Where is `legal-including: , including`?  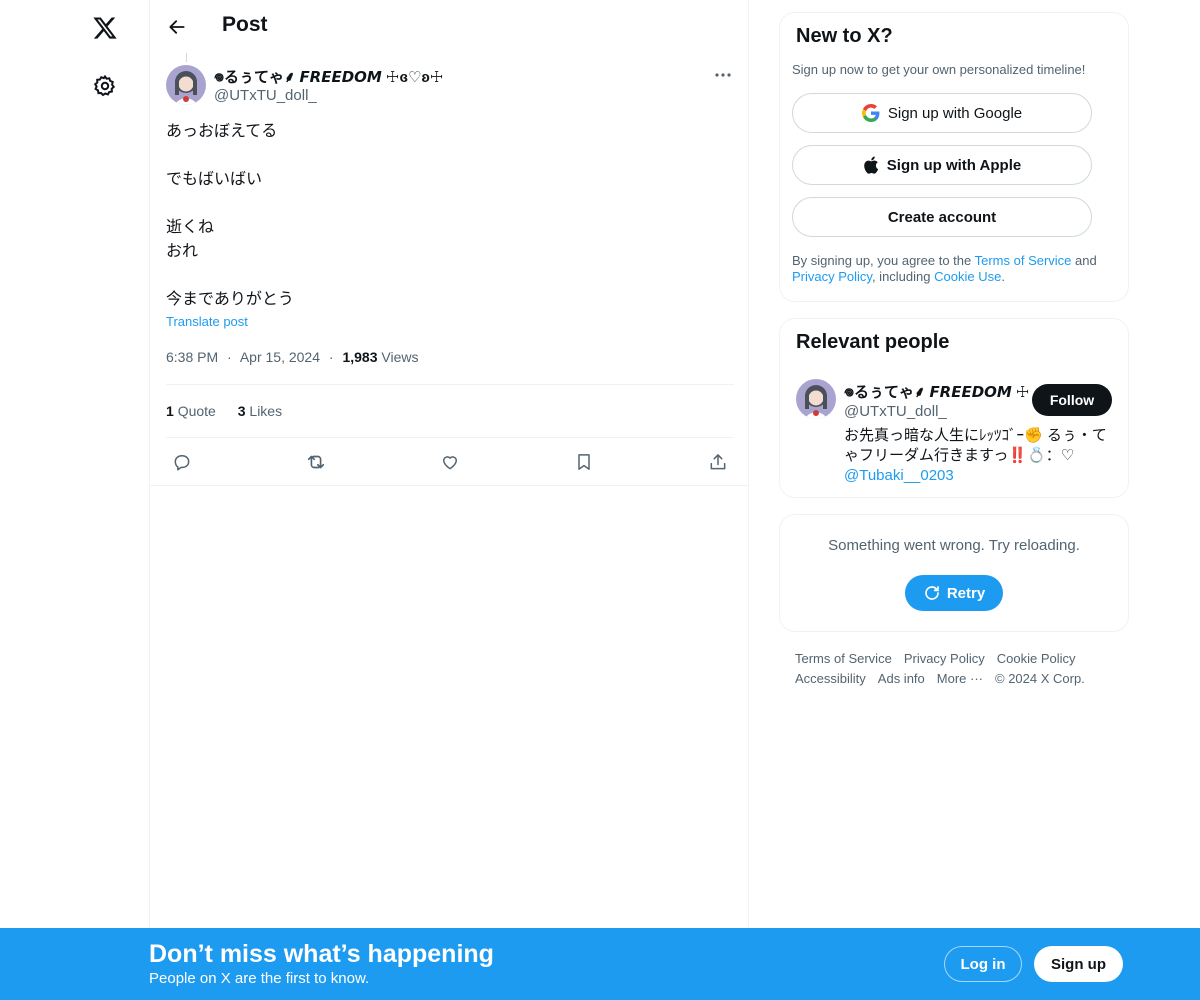
legal-including: , including is located at coordinates (903, 276).